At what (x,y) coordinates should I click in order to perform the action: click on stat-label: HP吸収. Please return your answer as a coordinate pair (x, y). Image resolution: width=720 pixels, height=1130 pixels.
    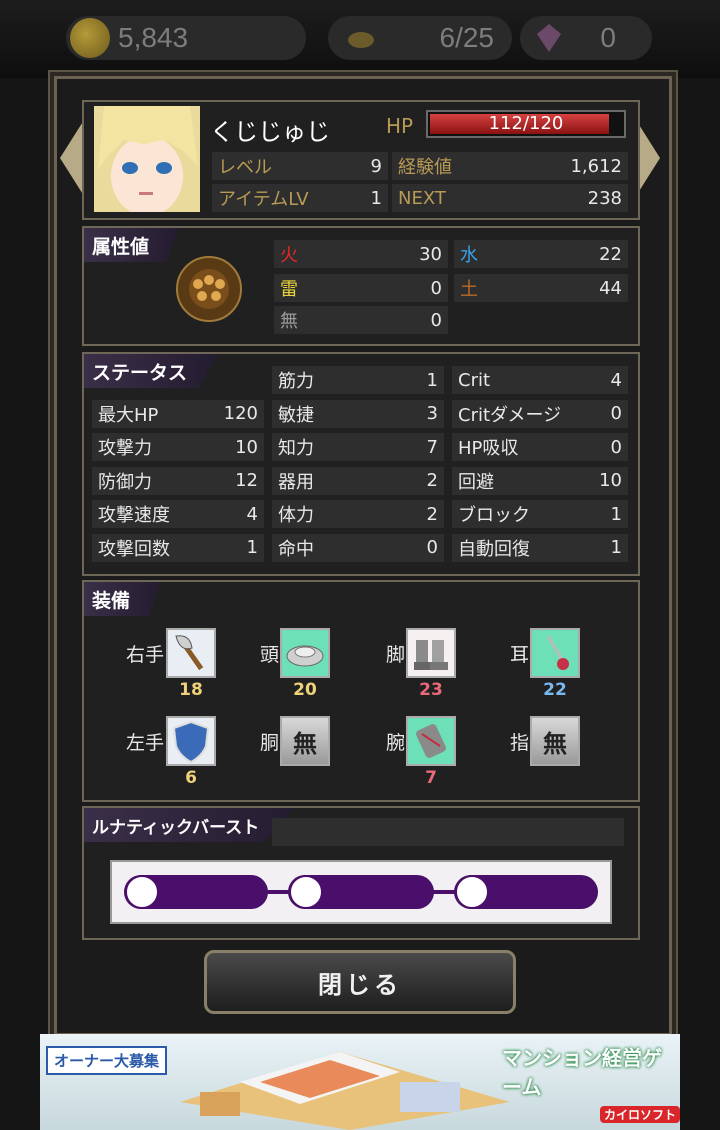
    Looking at the image, I should click on (488, 448).